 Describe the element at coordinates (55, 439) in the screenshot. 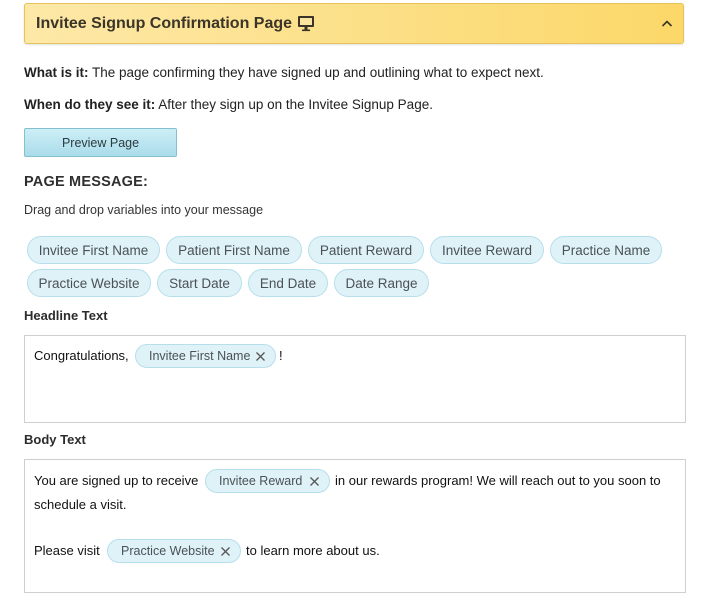

I see `body-label: Body Text` at that location.